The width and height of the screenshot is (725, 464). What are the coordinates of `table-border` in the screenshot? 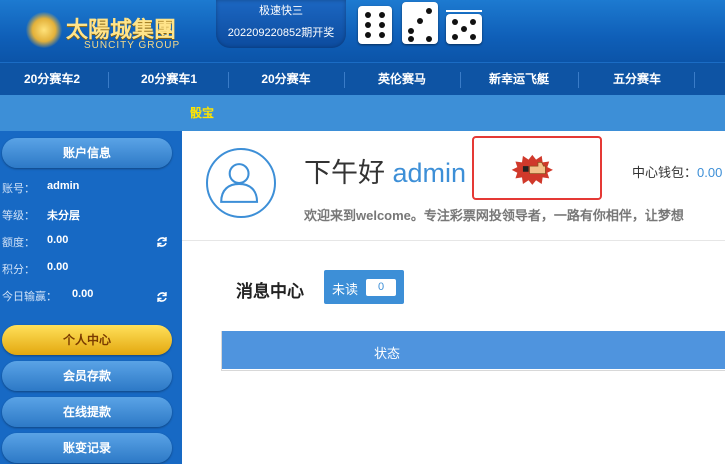 It's located at (473, 370).